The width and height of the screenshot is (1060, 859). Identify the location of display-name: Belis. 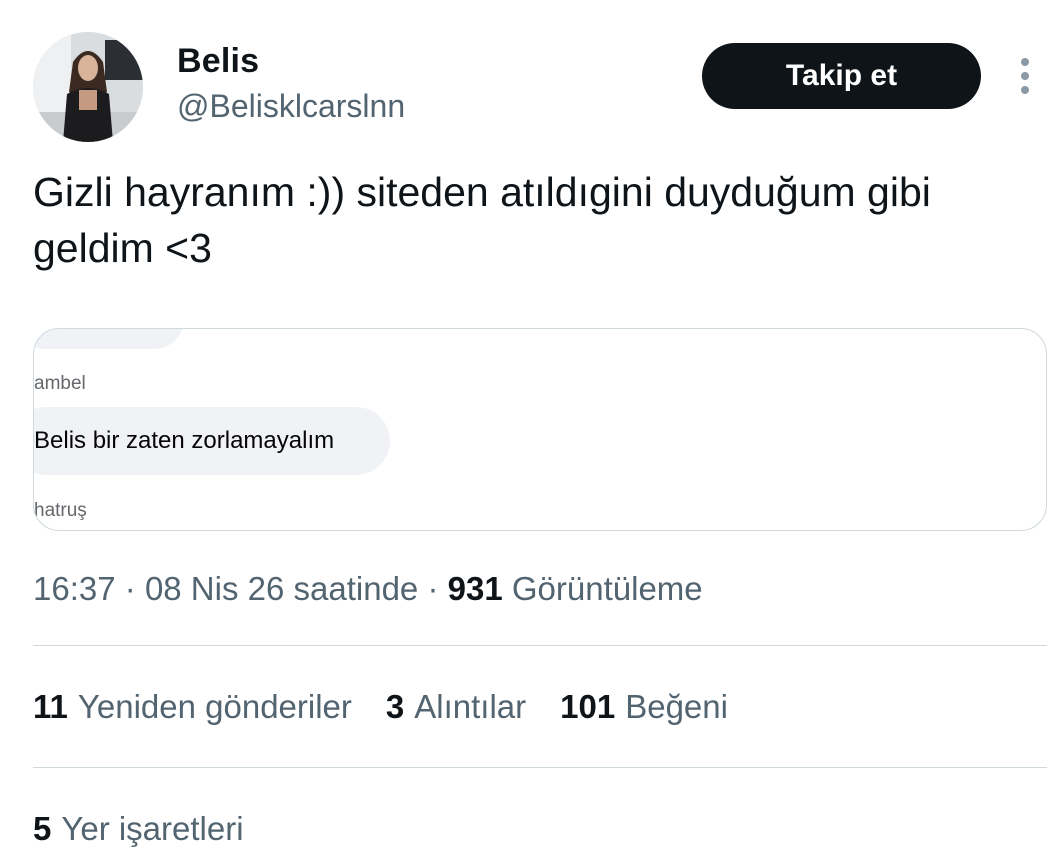
(218, 61).